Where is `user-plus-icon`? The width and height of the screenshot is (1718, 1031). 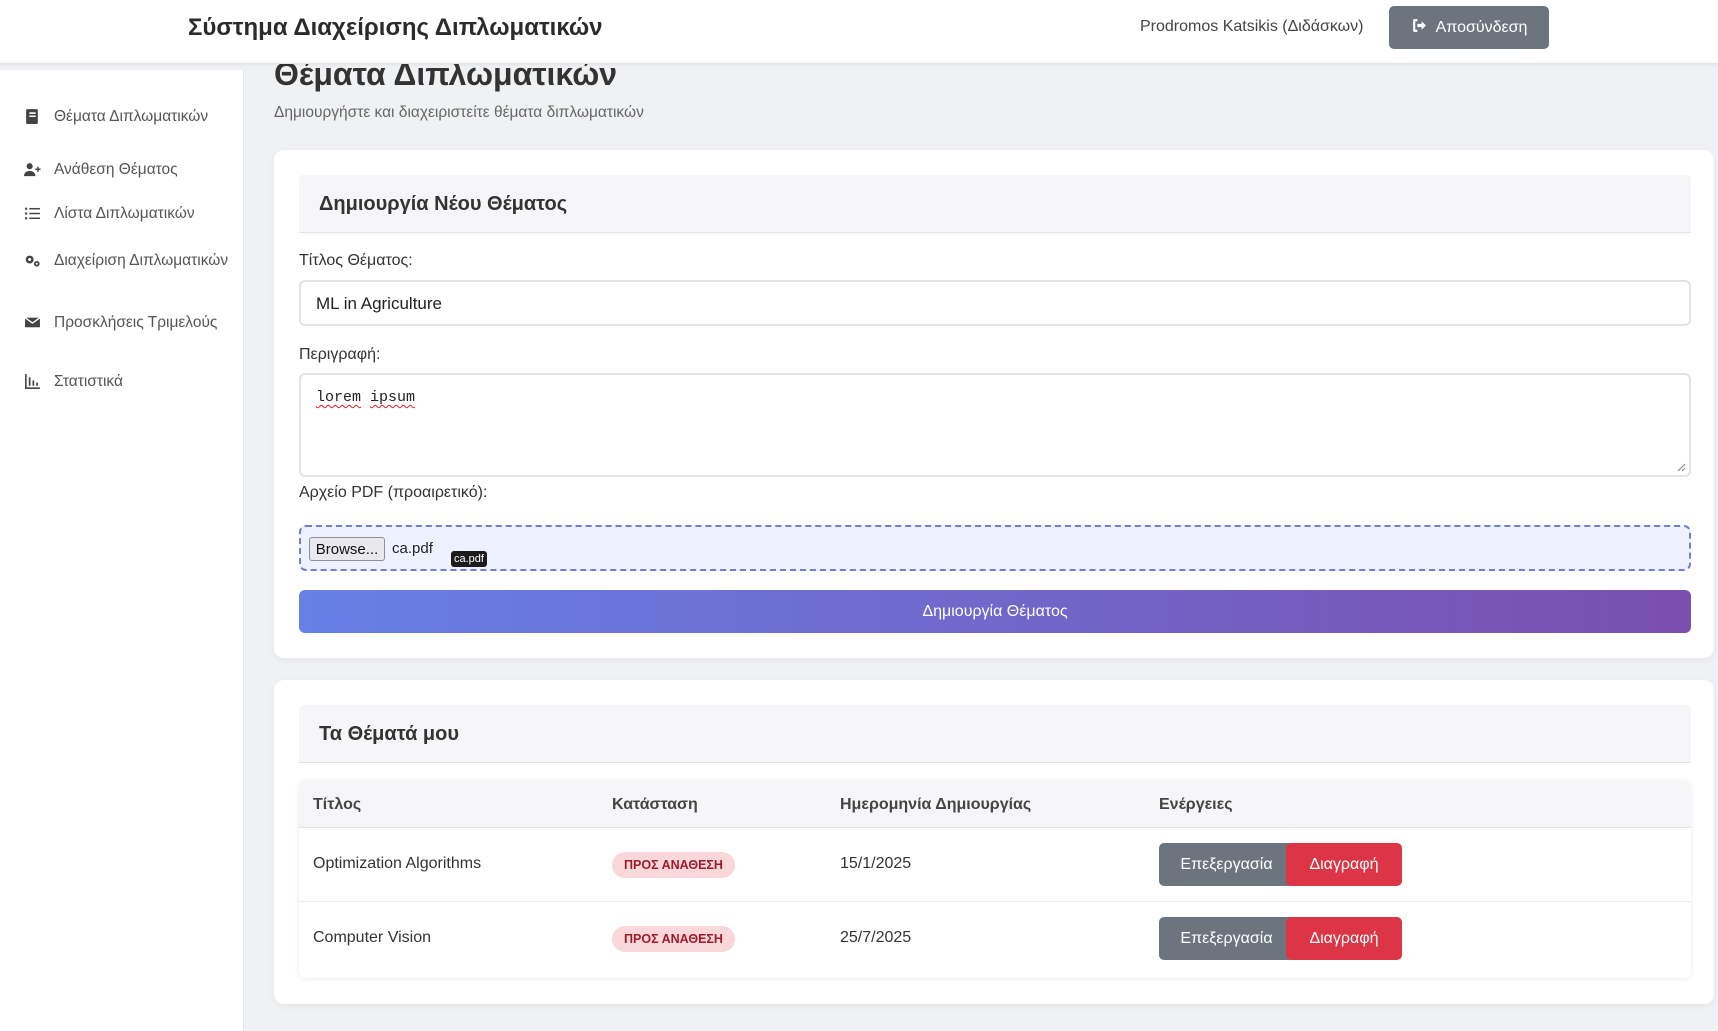
user-plus-icon is located at coordinates (32, 169).